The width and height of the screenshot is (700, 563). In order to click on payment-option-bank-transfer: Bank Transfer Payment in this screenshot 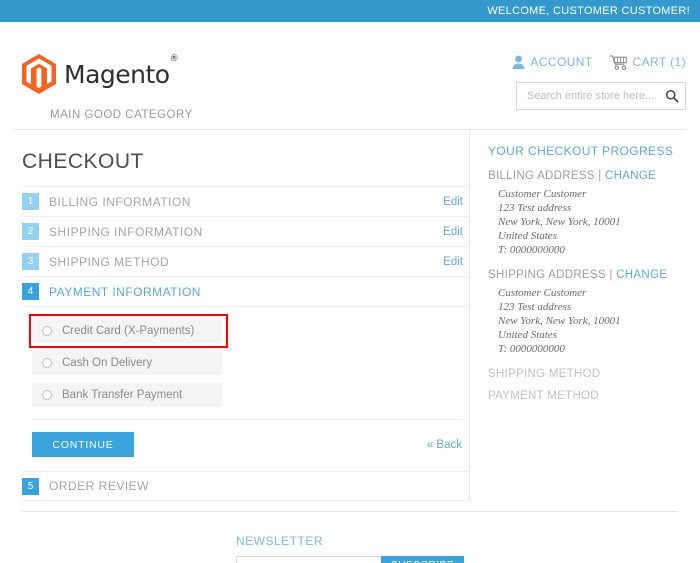, I will do `click(127, 395)`.